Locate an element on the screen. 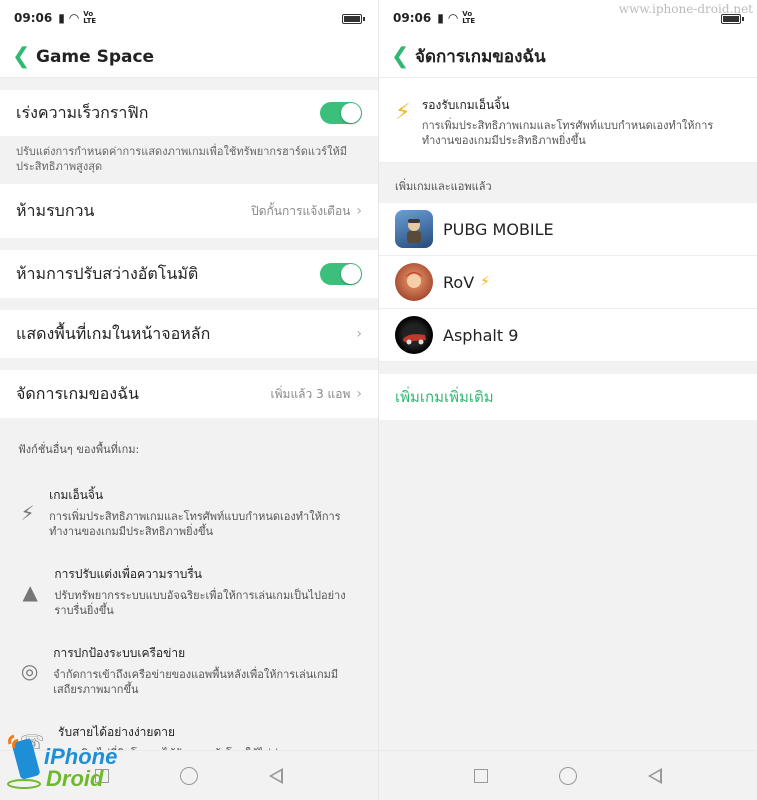 This screenshot has width=757, height=800. dnd-row: ห้ามรบกวน ปิดกั้นการแจ้งเตือน › is located at coordinates (189, 211).